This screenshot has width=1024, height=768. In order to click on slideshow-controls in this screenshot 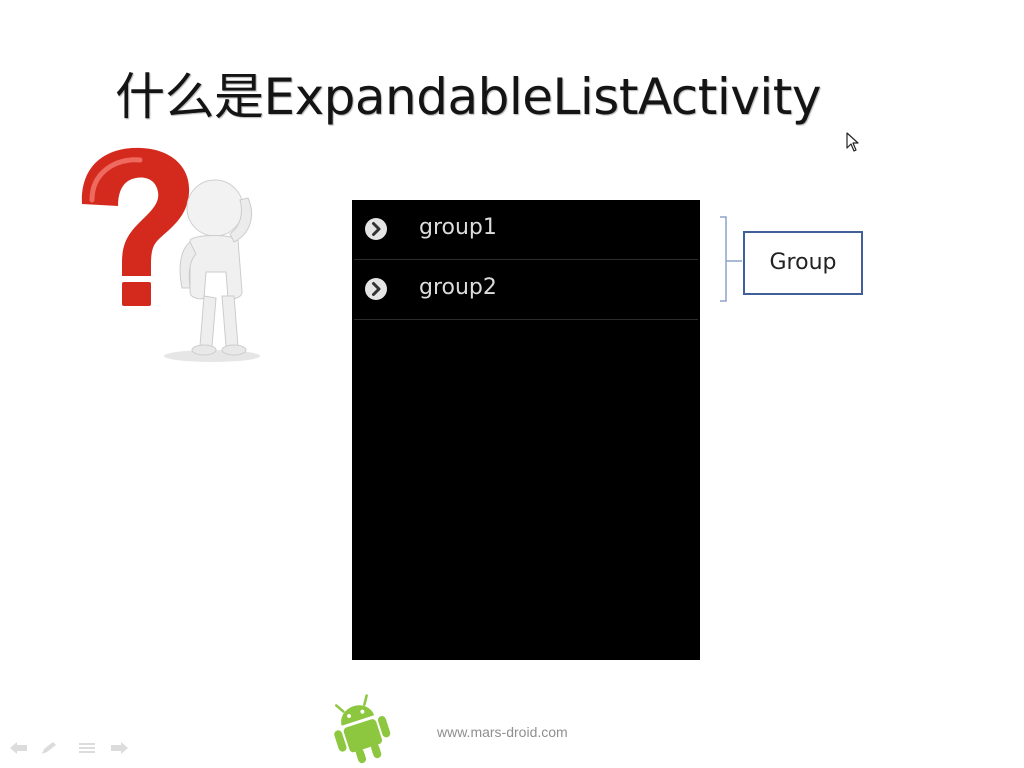, I will do `click(70, 750)`.